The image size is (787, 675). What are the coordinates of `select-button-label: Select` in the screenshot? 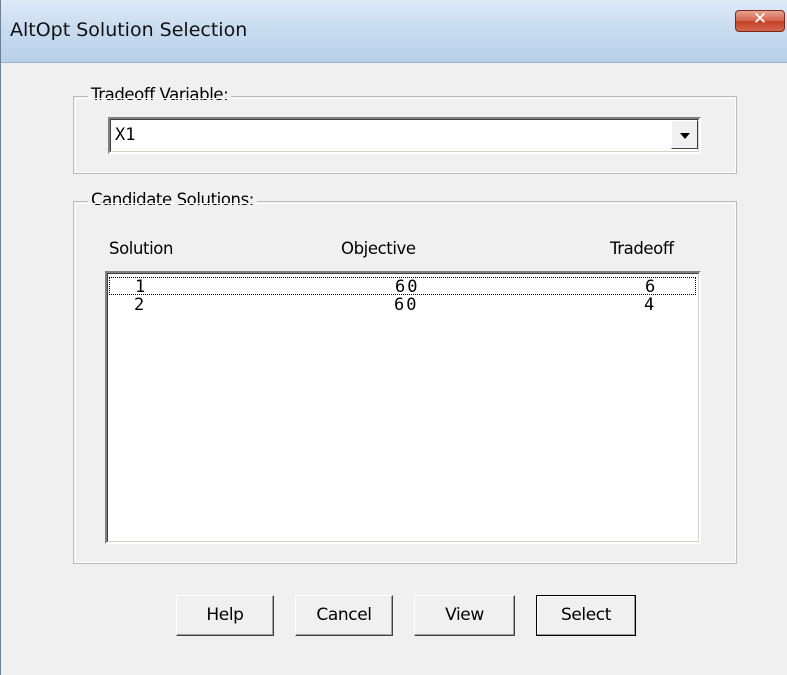 It's located at (586, 615).